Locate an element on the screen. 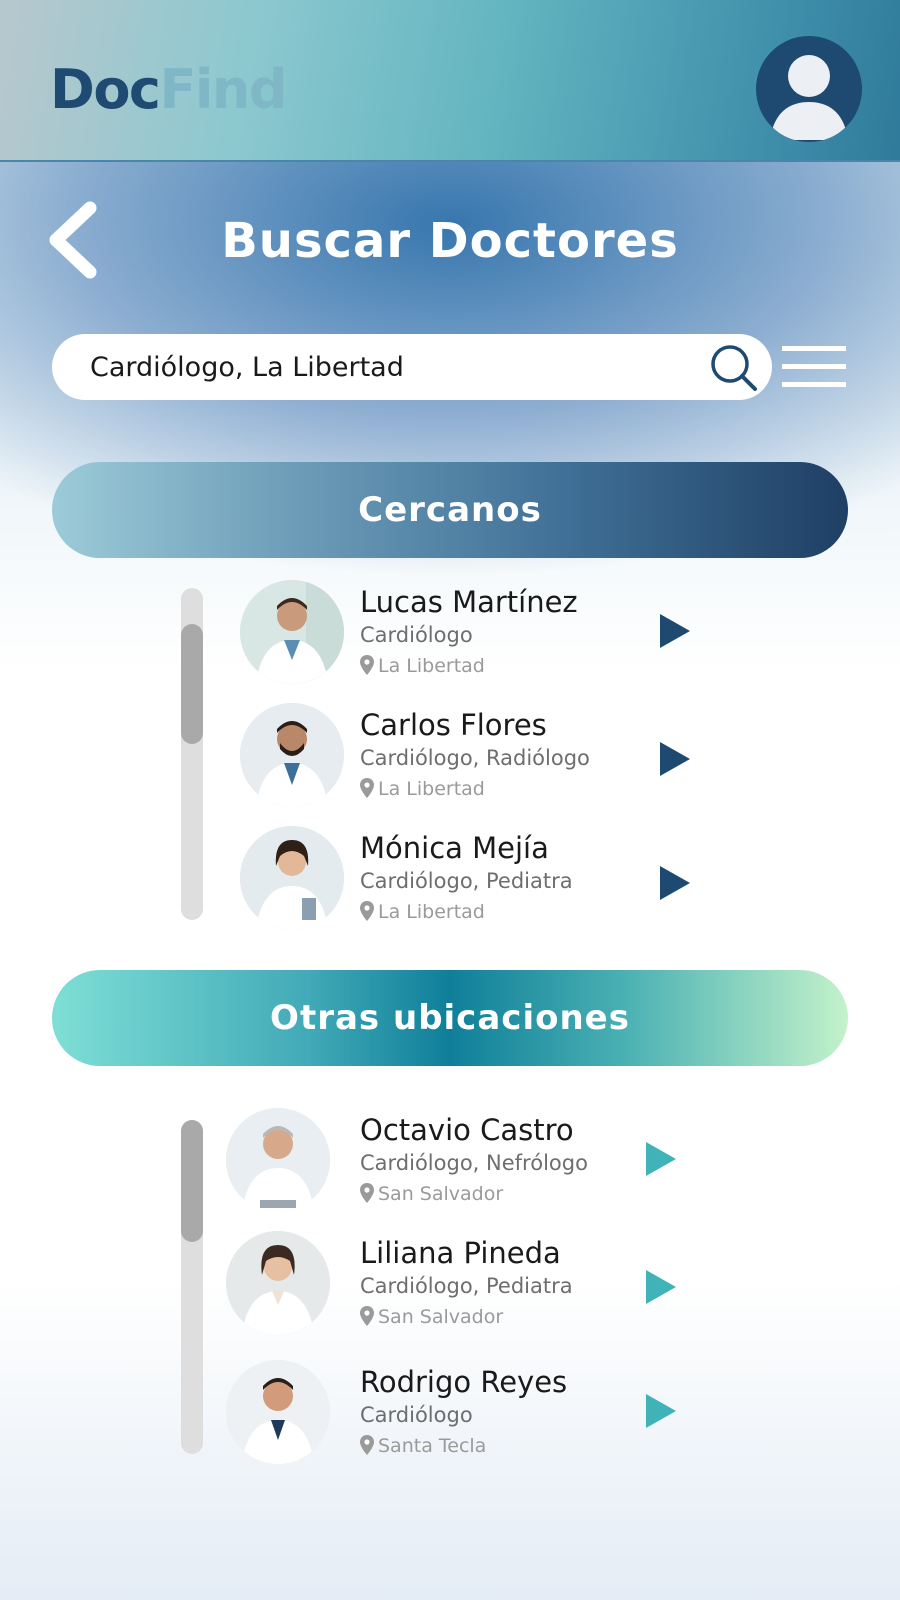  search-input is located at coordinates (390, 367).